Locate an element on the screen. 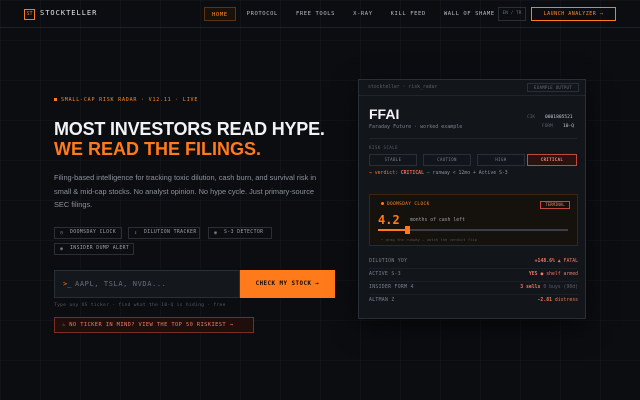 This screenshot has width=640, height=400. metric-label: DILUTION YOY is located at coordinates (388, 261).